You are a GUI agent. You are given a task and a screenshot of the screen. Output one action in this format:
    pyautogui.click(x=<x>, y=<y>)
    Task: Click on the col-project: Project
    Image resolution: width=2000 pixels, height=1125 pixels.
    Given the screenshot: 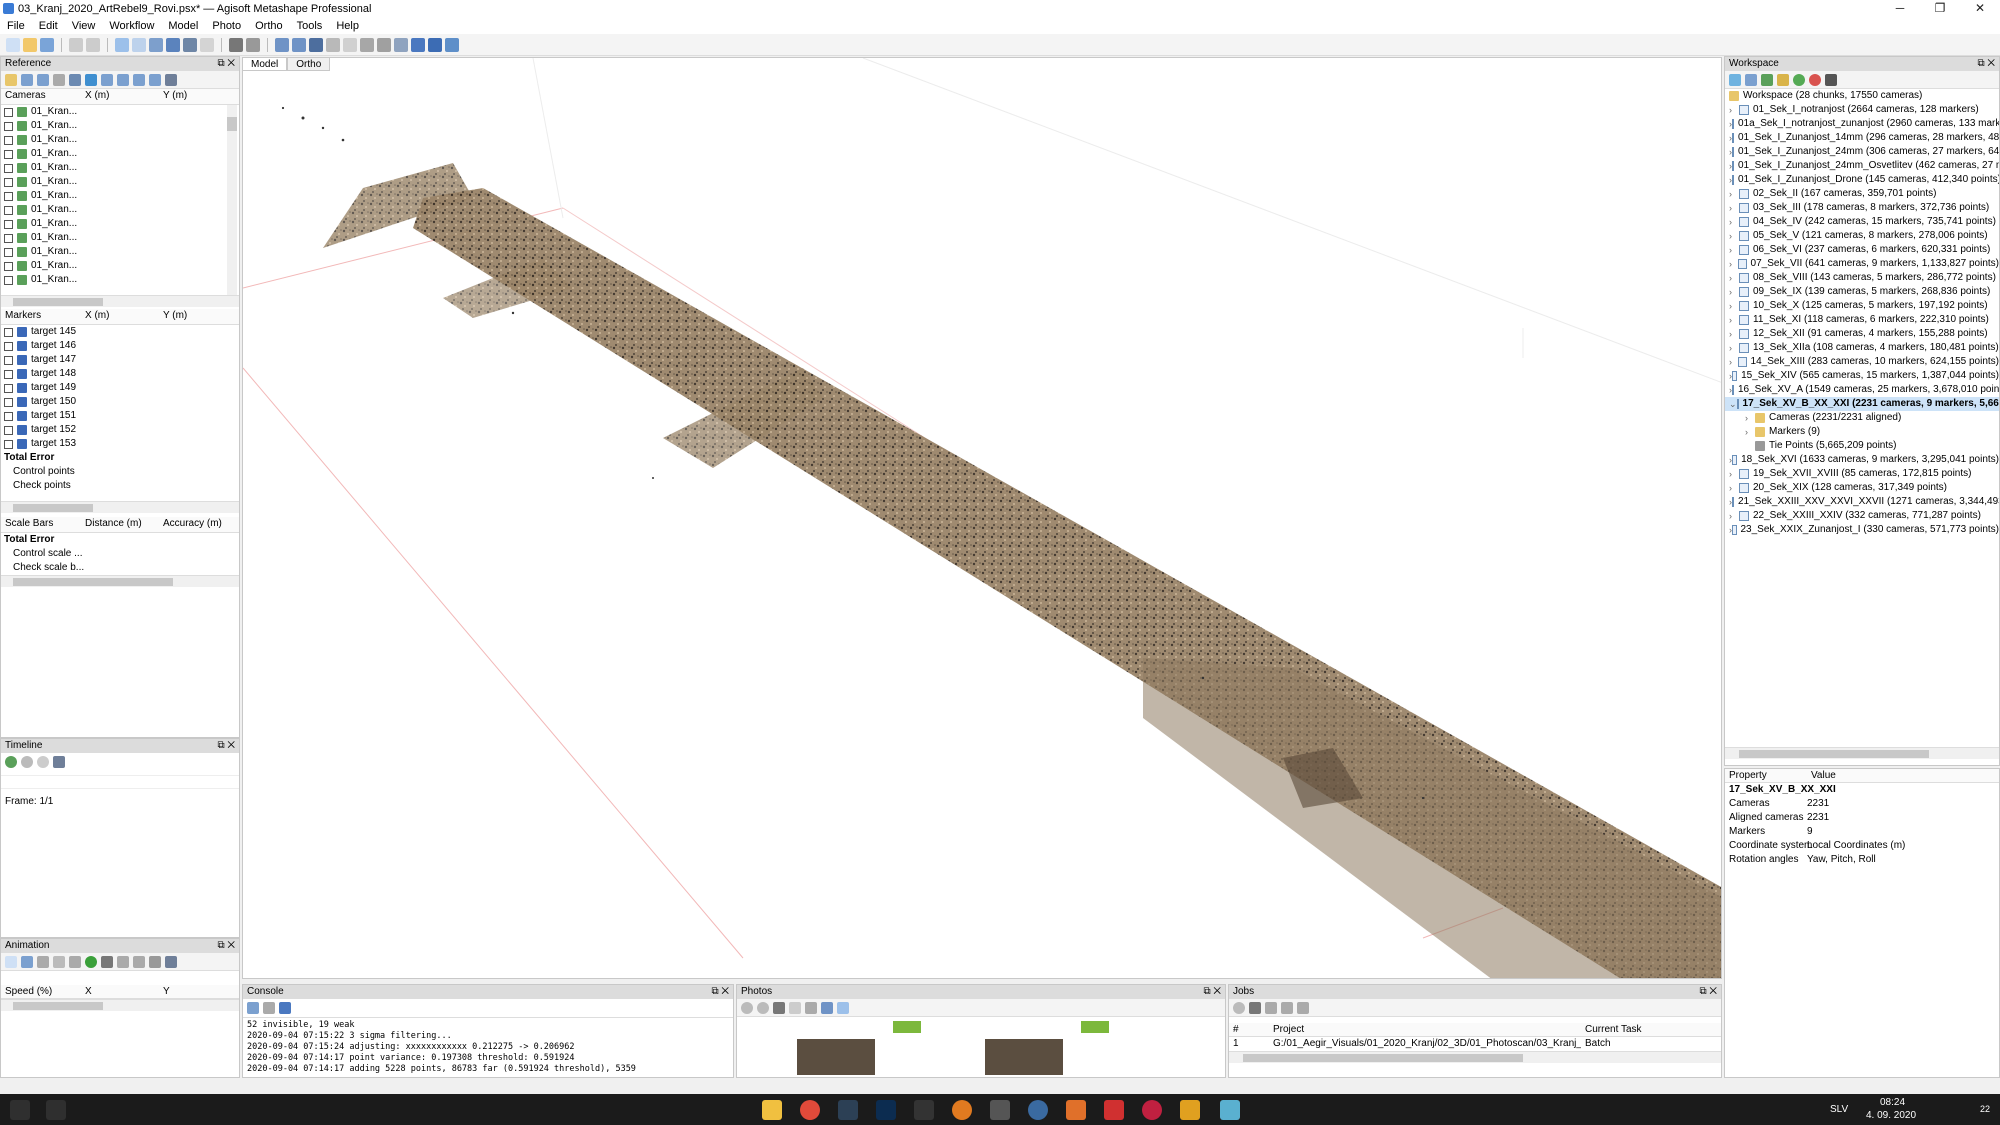 What is the action you would take?
    pyautogui.click(x=1425, y=1029)
    